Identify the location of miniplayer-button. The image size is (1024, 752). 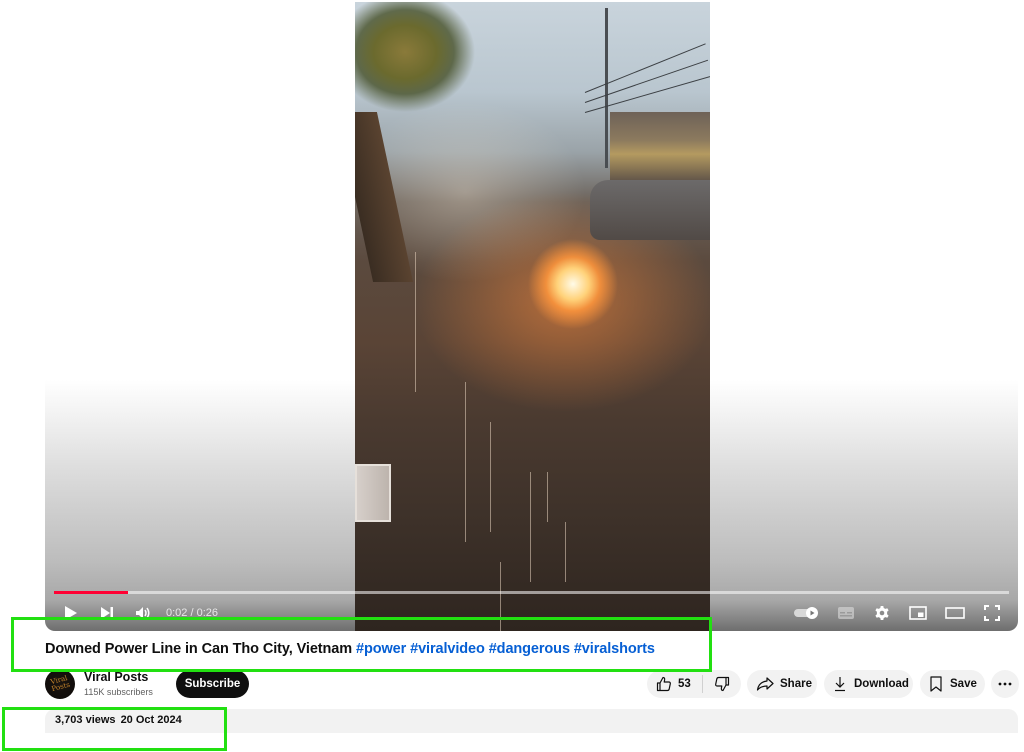
(918, 613).